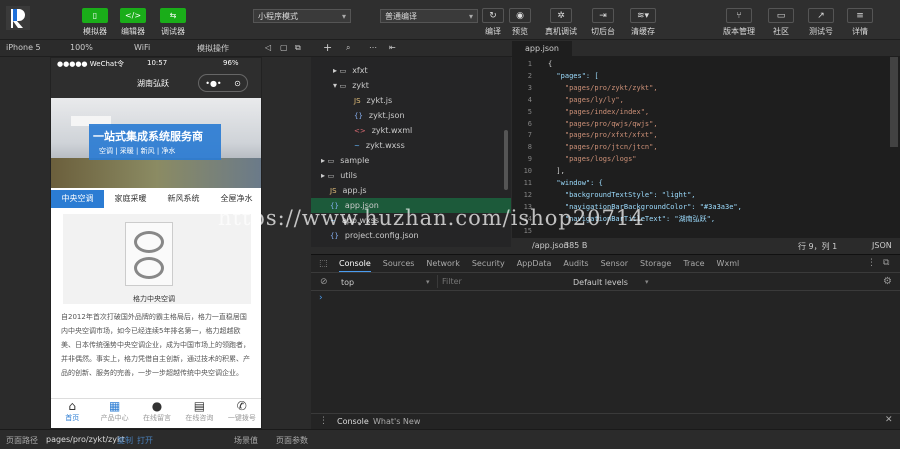  I want to click on nav-call: ✆ 一键拨号, so click(241, 413).